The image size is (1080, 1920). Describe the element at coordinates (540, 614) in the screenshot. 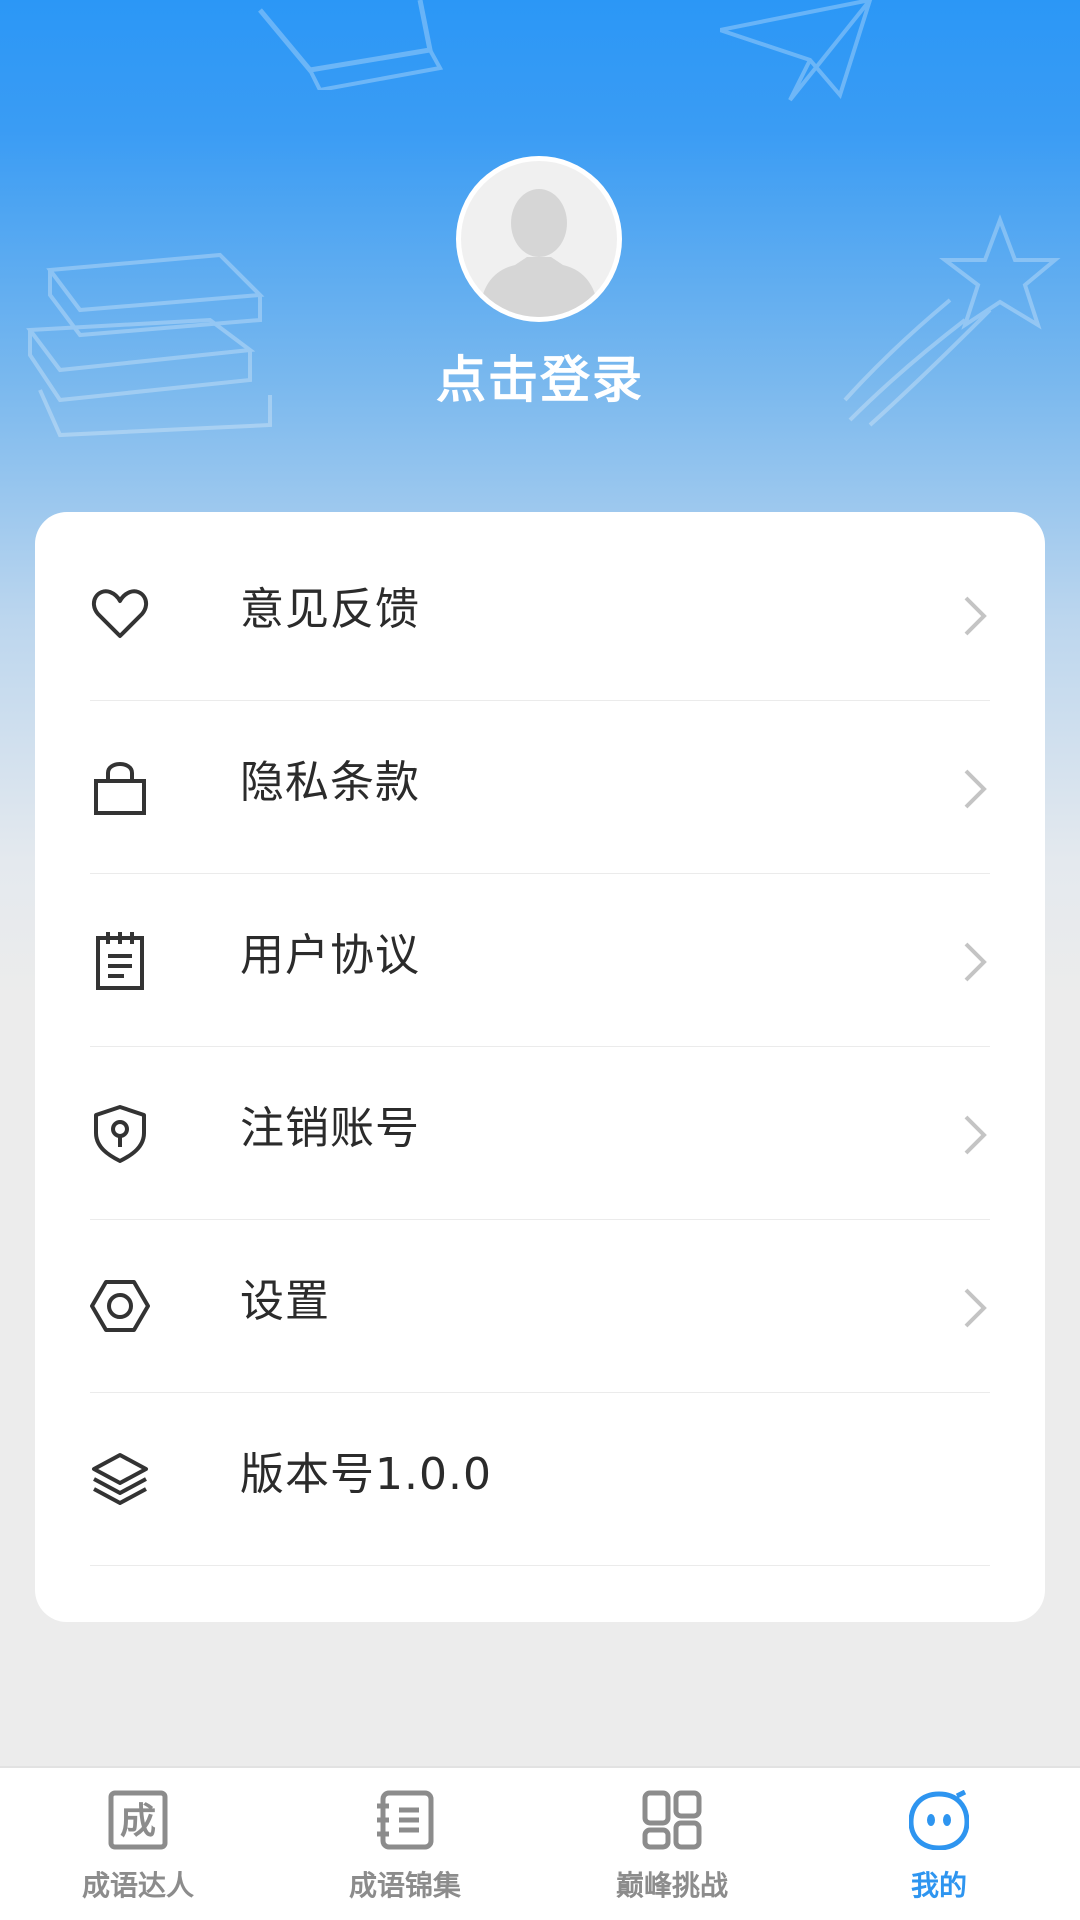

I see `menu-item-feedback: 意见反馈` at that location.